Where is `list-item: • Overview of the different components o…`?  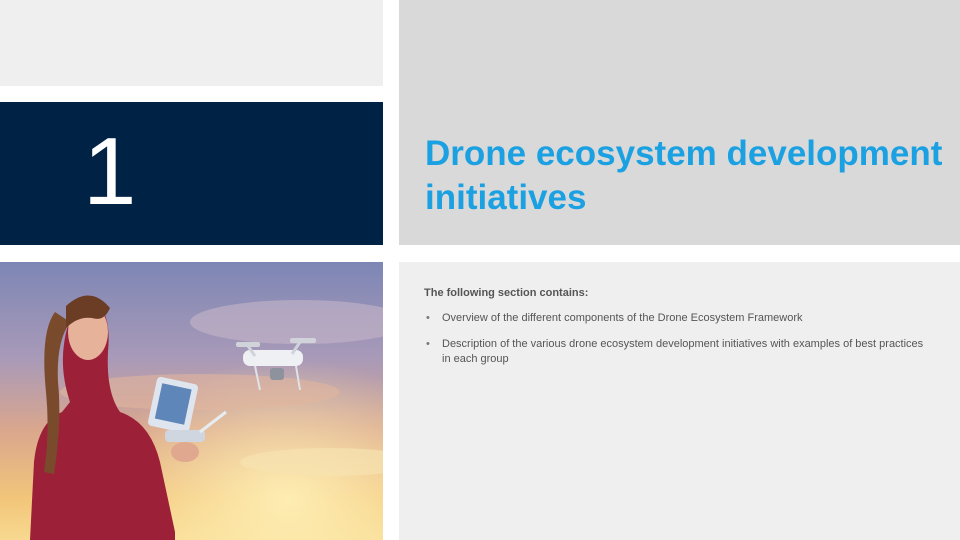
list-item: • Overview of the different components o… is located at coordinates (674, 318).